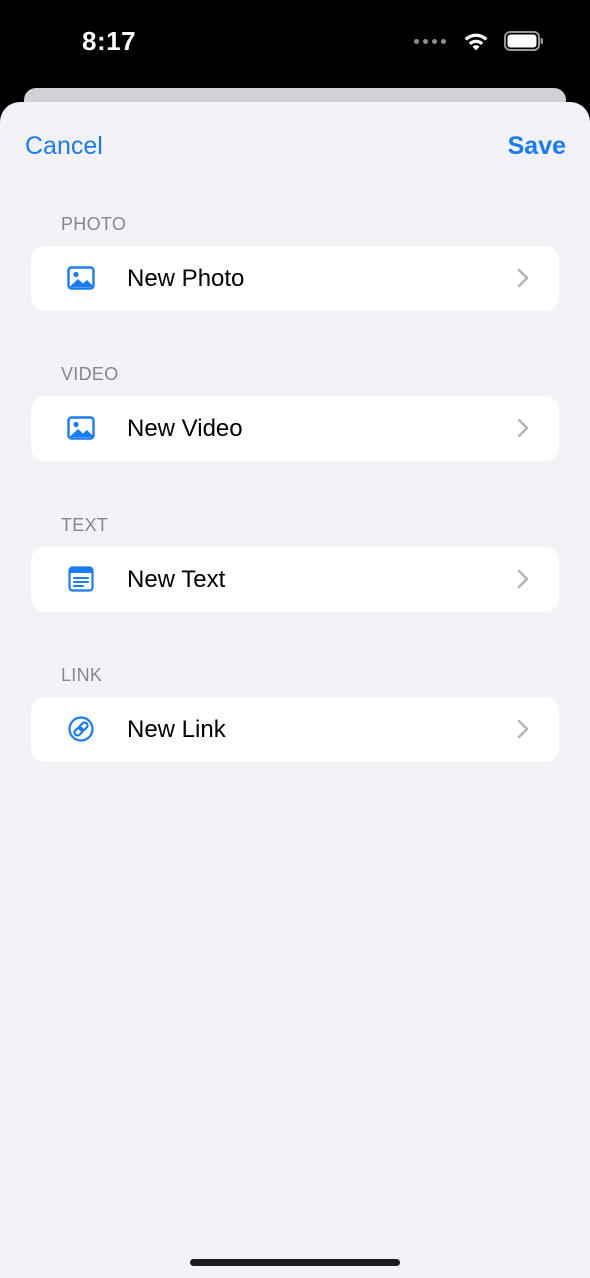 This screenshot has width=590, height=1278. What do you see at coordinates (295, 44) in the screenshot?
I see `status-bar: 8:17` at bounding box center [295, 44].